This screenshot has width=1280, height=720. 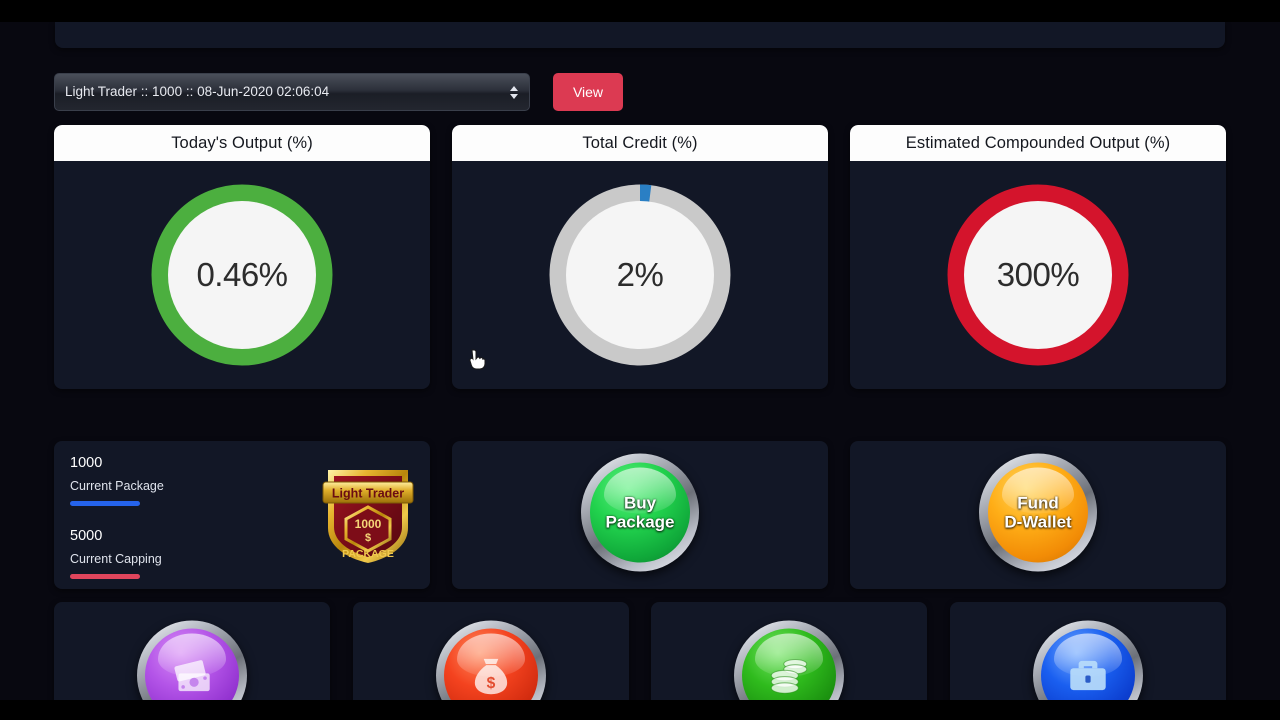 I want to click on briefcase-face, so click(x=1088, y=664).